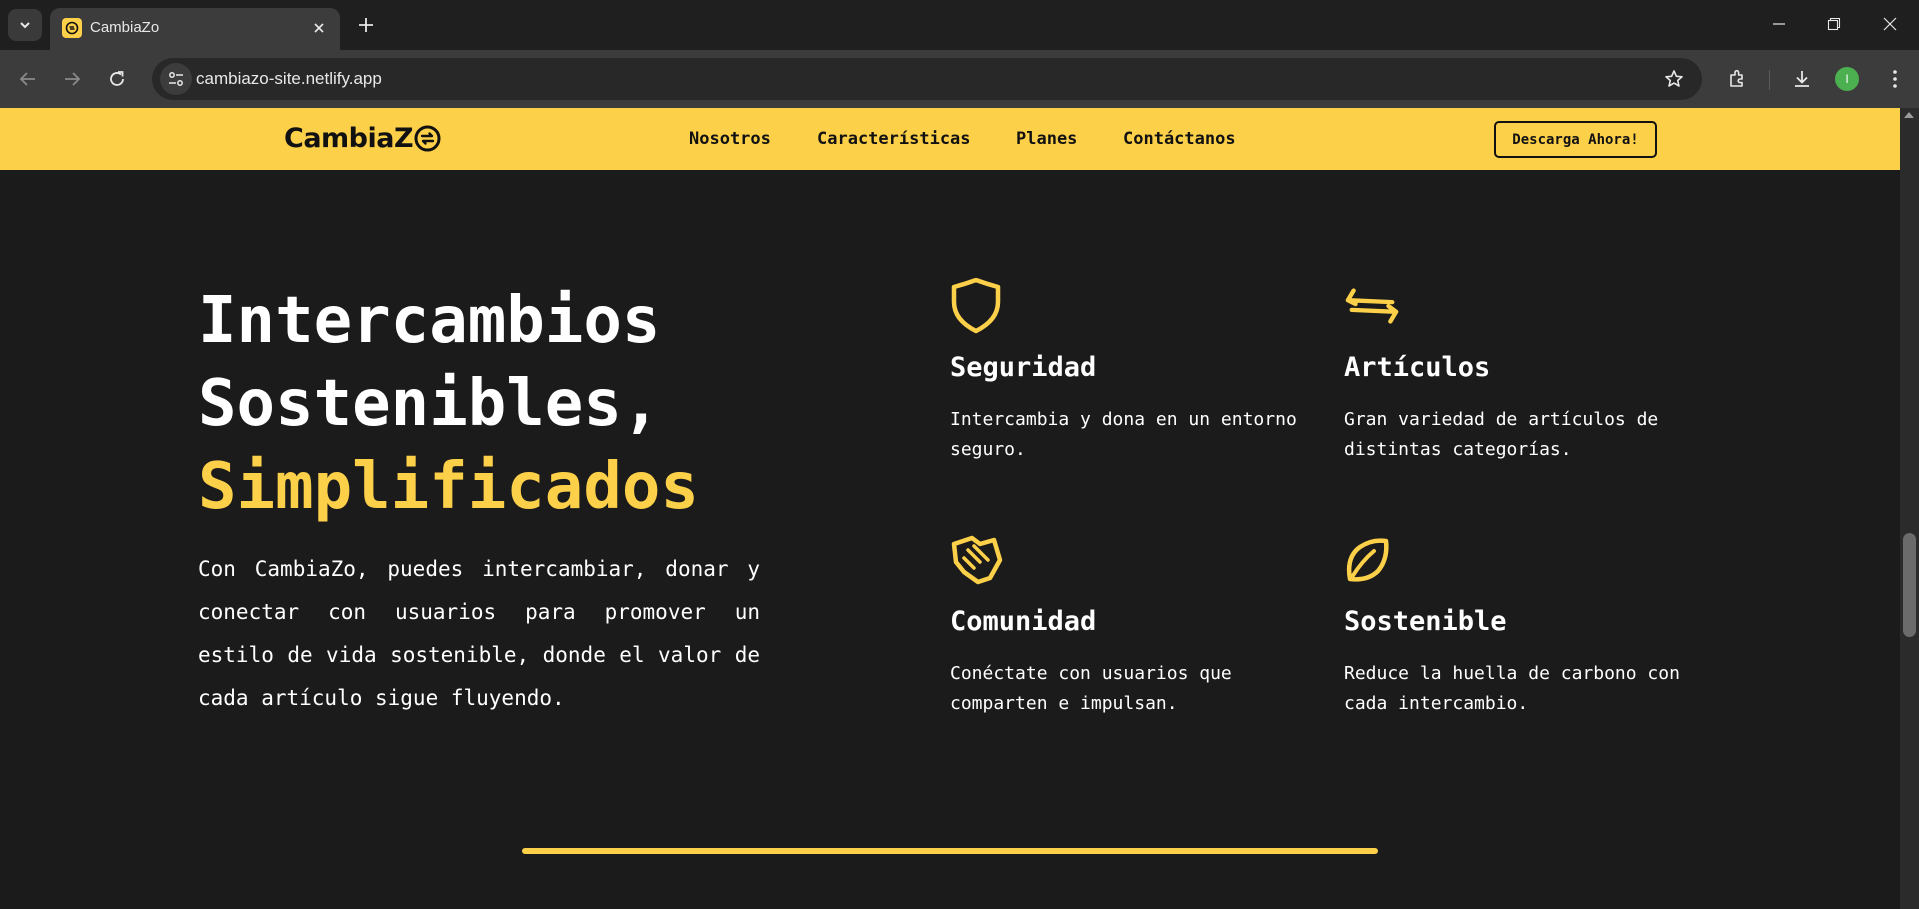  What do you see at coordinates (1179, 139) in the screenshot?
I see `nav-link-contactanos: Contáctanos` at bounding box center [1179, 139].